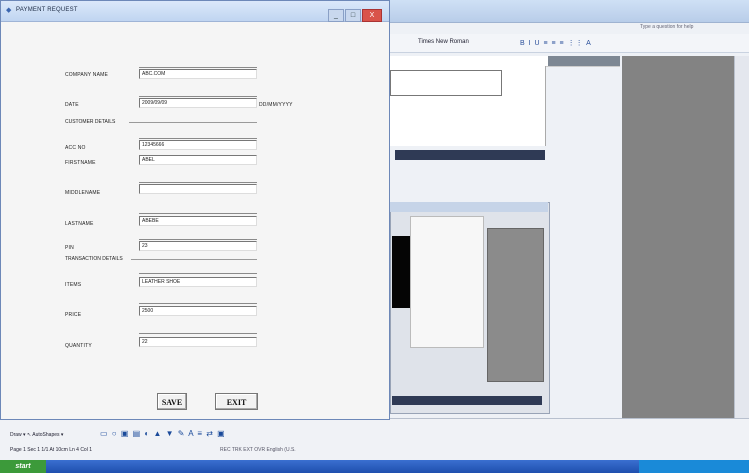 The image size is (749, 473). I want to click on last-name-line, so click(198, 213).